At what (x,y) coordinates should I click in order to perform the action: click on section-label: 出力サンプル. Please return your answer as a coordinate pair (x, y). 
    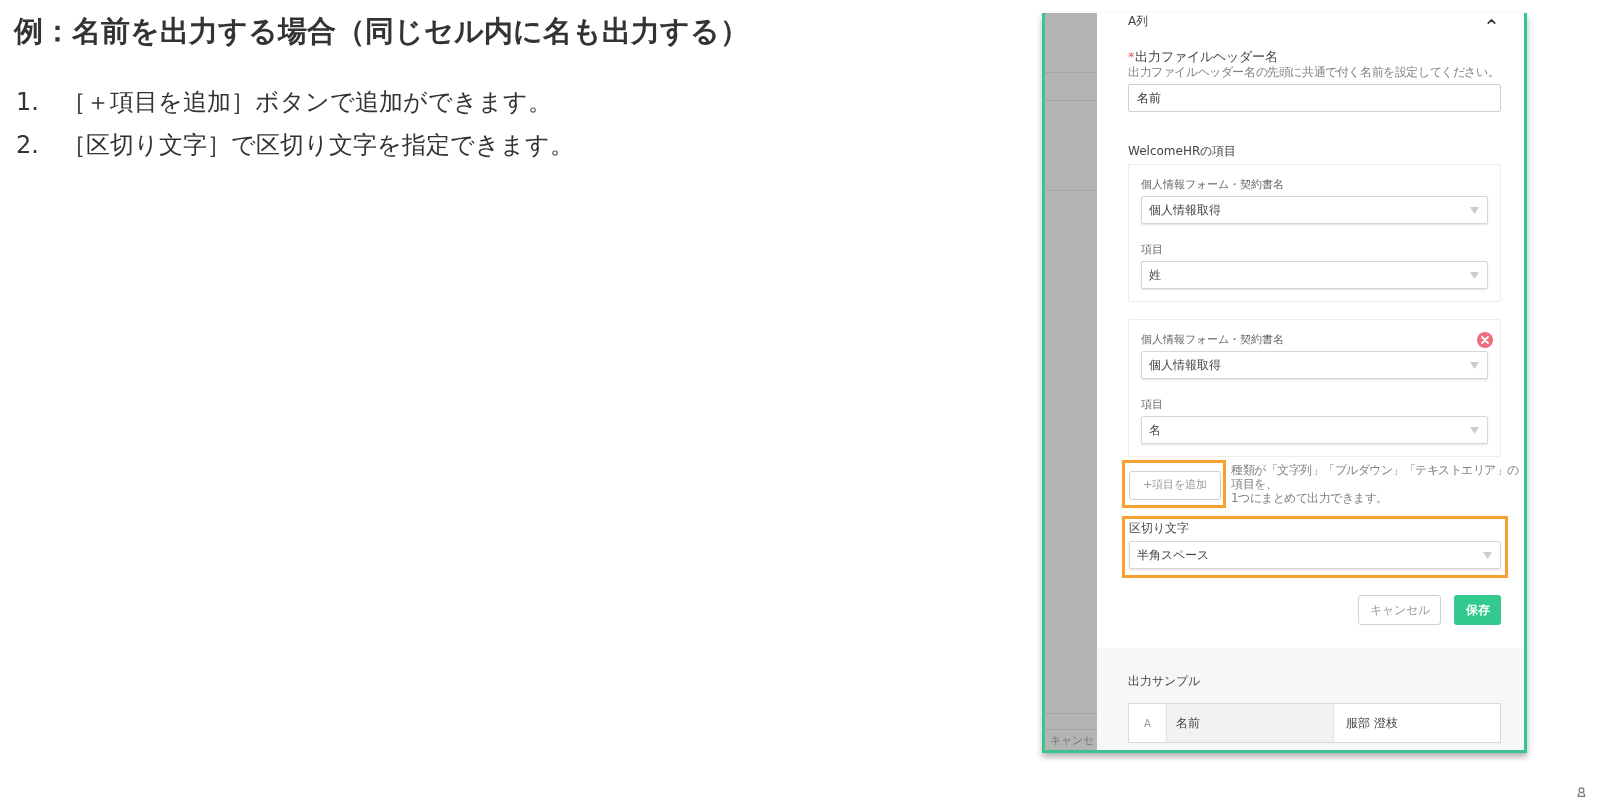
    Looking at the image, I should click on (1164, 681).